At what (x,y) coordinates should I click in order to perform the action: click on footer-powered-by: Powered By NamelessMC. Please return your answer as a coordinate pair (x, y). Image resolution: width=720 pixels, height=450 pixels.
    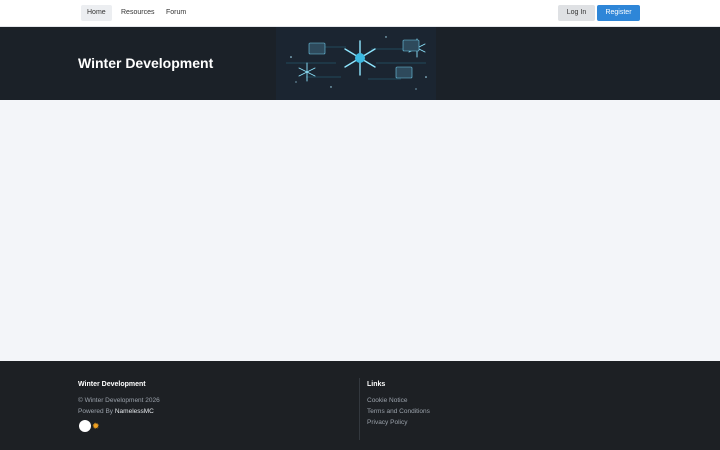
    Looking at the image, I should click on (116, 411).